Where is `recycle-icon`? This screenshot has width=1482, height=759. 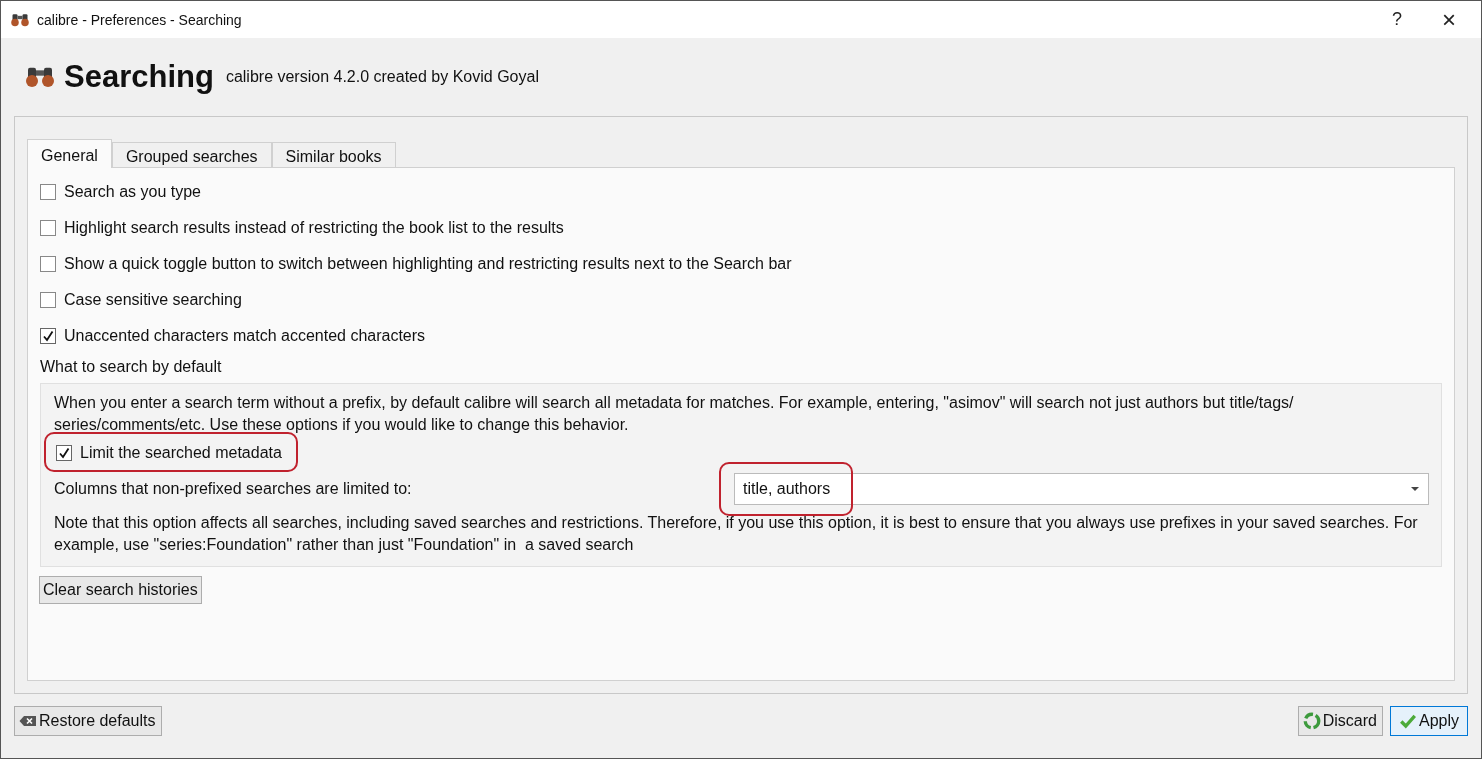
recycle-icon is located at coordinates (1311, 721).